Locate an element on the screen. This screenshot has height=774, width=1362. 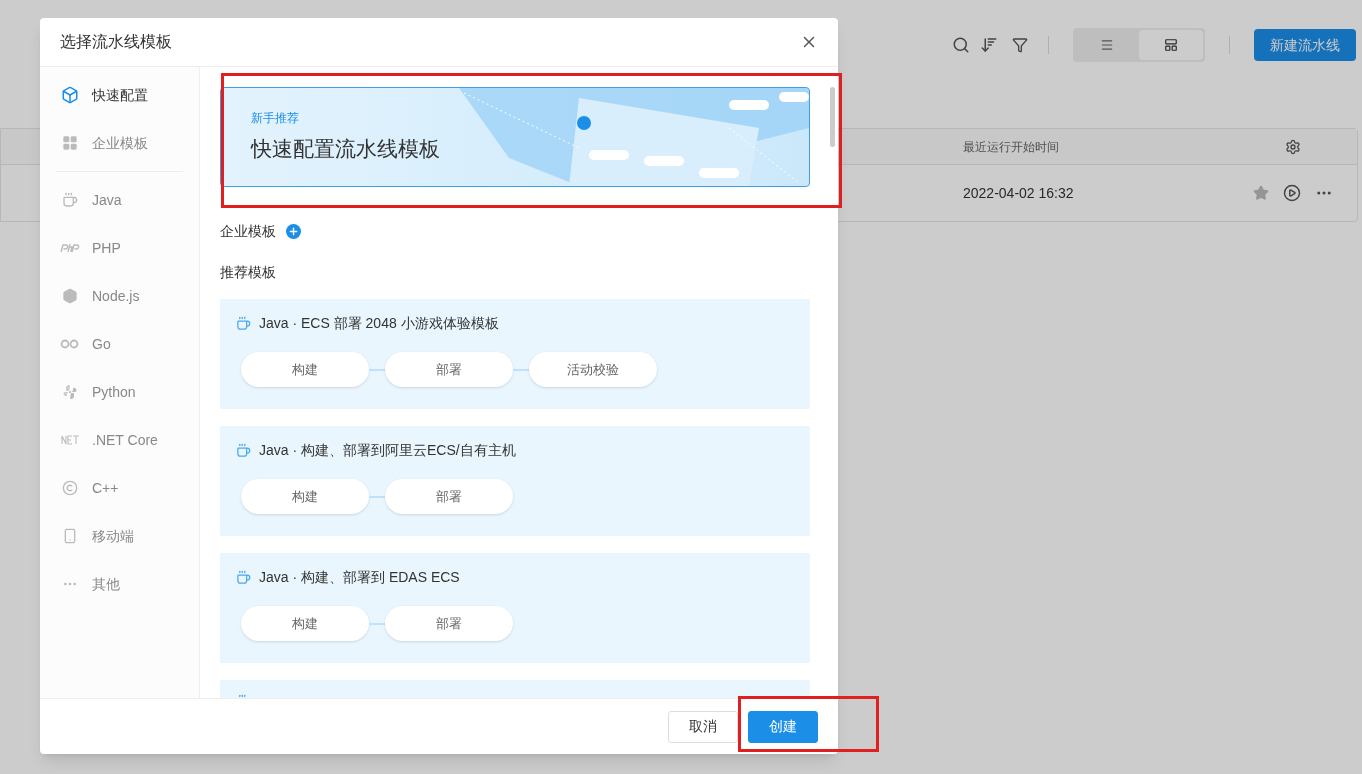
scrollbar-thumb is located at coordinates (832, 117).